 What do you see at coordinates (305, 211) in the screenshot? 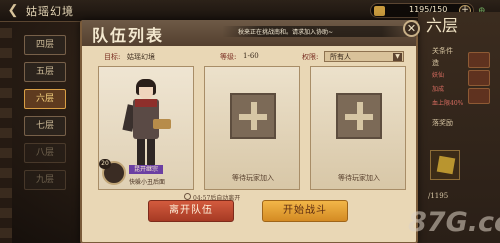
I see `start-battle-button: 开始战斗` at bounding box center [305, 211].